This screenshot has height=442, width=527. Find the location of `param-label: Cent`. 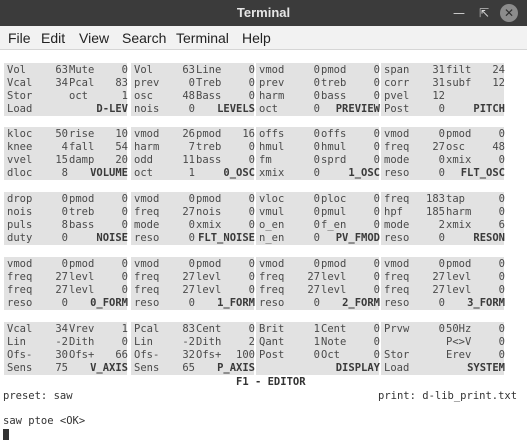

param-label: Cent is located at coordinates (209, 329).